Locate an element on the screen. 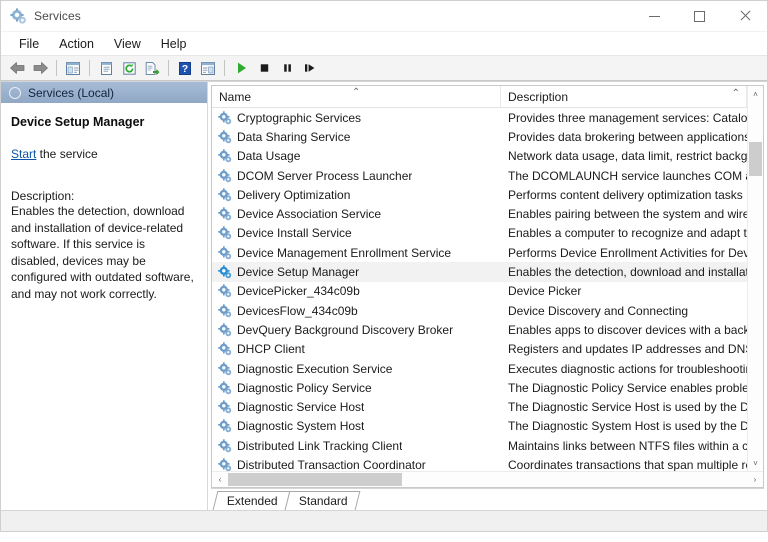 The image size is (768, 542). service-name-label: Diagnostic Policy Service is located at coordinates (304, 387).